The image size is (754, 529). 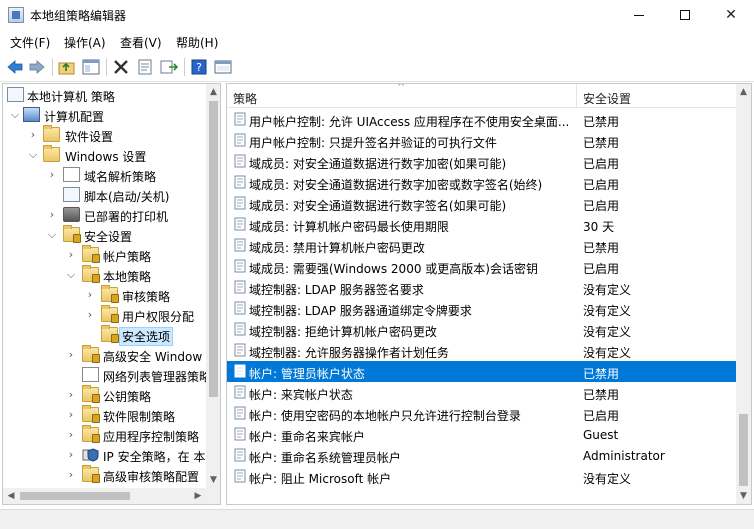 What do you see at coordinates (30, 42) in the screenshot?
I see `menu-file: 文件(F)` at bounding box center [30, 42].